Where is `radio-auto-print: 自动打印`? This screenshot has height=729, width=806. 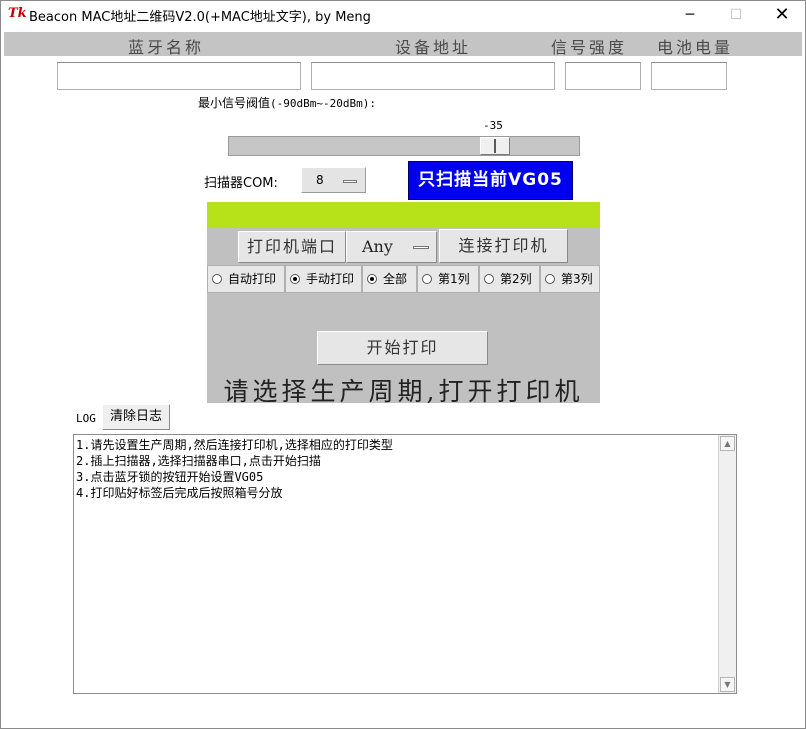 radio-auto-print: 自动打印 is located at coordinates (246, 279).